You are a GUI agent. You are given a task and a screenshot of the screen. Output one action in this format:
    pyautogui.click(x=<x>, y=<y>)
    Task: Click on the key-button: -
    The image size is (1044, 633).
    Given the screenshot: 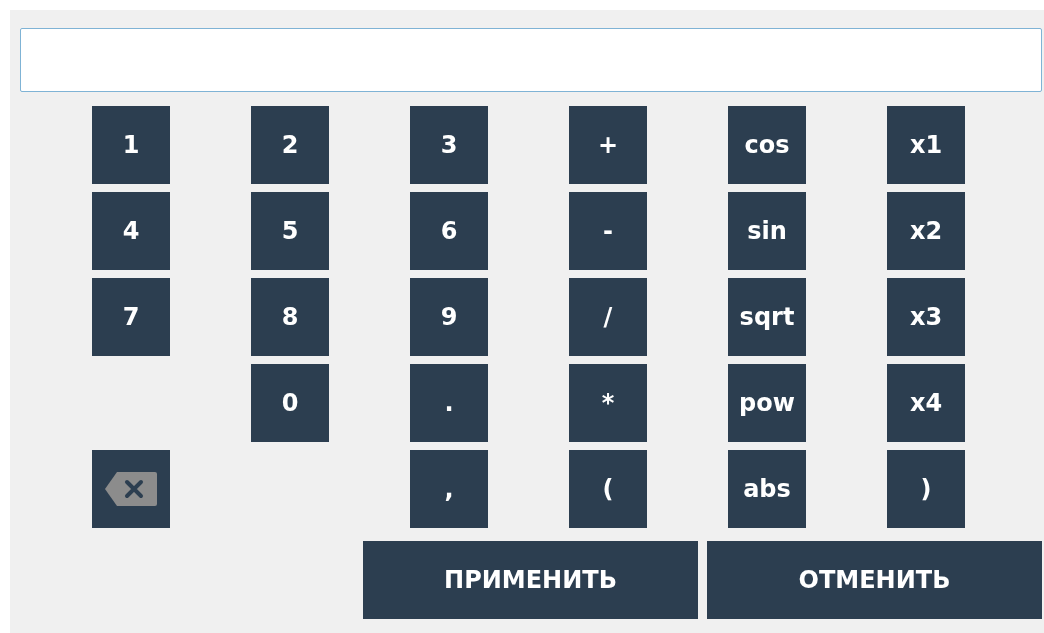 What is the action you would take?
    pyautogui.click(x=608, y=231)
    